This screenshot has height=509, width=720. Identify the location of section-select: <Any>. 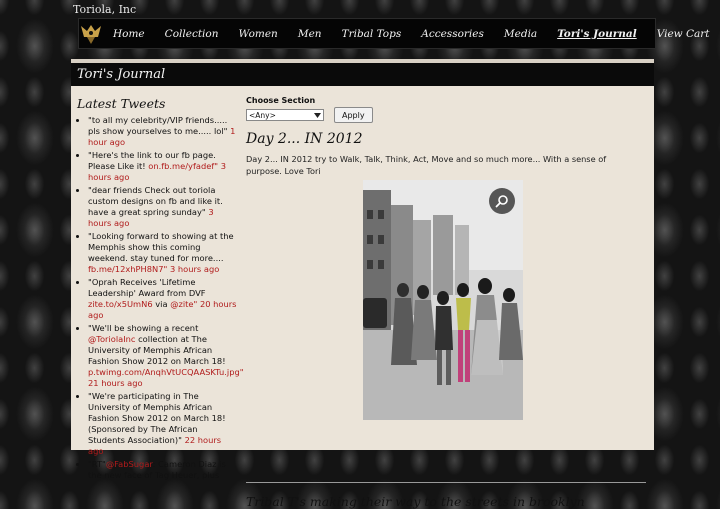
(285, 115).